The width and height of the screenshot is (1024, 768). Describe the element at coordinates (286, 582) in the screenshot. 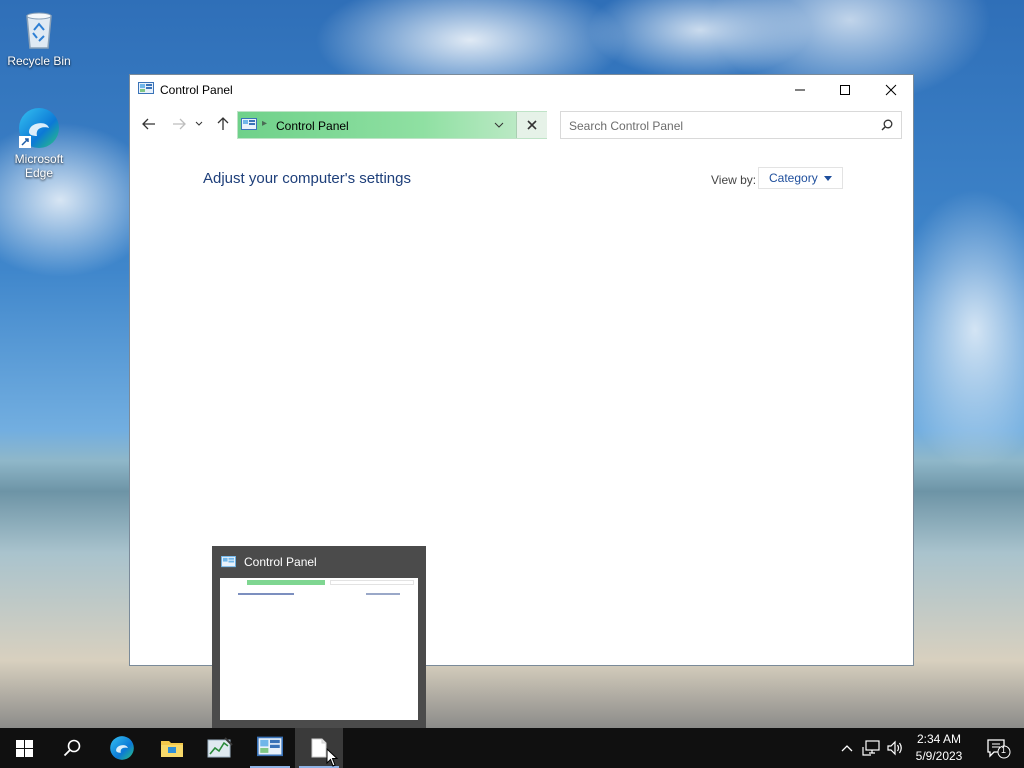

I see `thumbnail-address-bar` at that location.